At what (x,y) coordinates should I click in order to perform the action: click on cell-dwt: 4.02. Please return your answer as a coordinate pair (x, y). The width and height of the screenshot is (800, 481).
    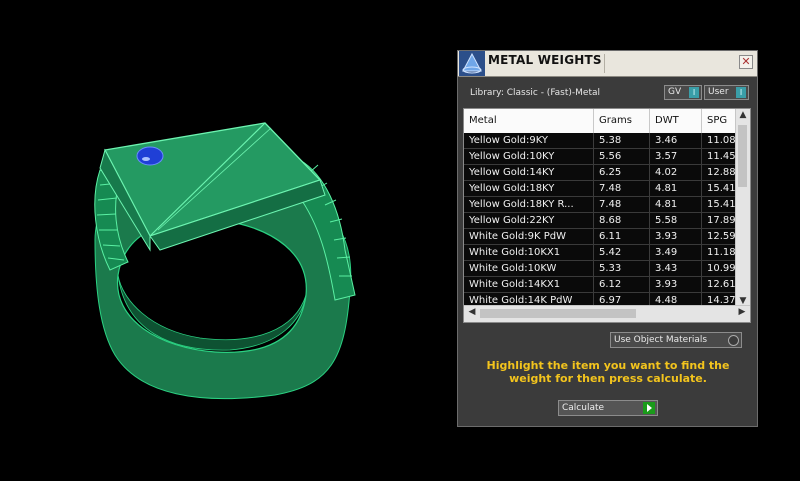
    Looking at the image, I should click on (676, 172).